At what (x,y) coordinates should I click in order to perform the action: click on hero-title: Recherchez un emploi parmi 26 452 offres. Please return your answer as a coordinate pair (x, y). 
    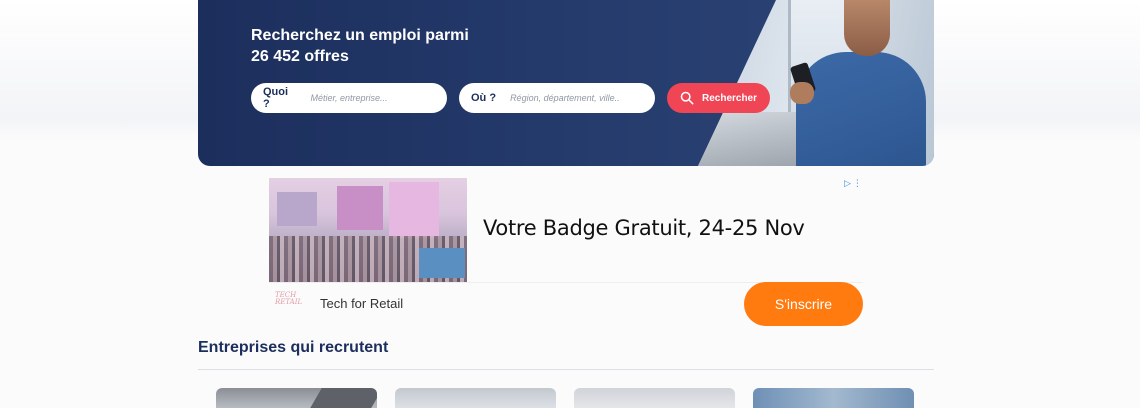
    Looking at the image, I should click on (401, 46).